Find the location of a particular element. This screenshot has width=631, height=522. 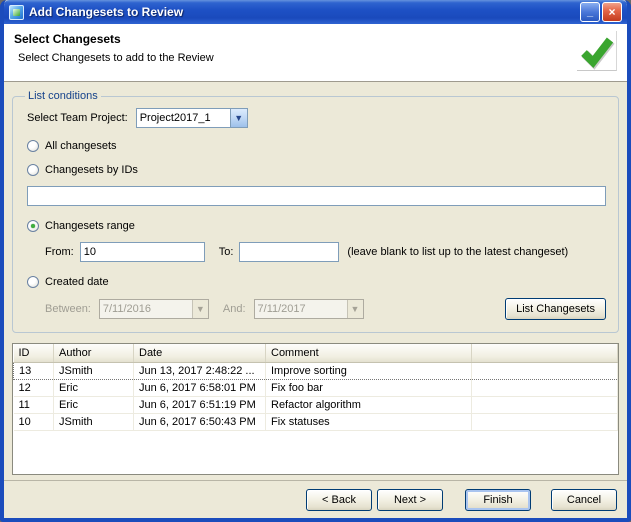

table-header-row: ID Author Date Comment is located at coordinates (315, 353).